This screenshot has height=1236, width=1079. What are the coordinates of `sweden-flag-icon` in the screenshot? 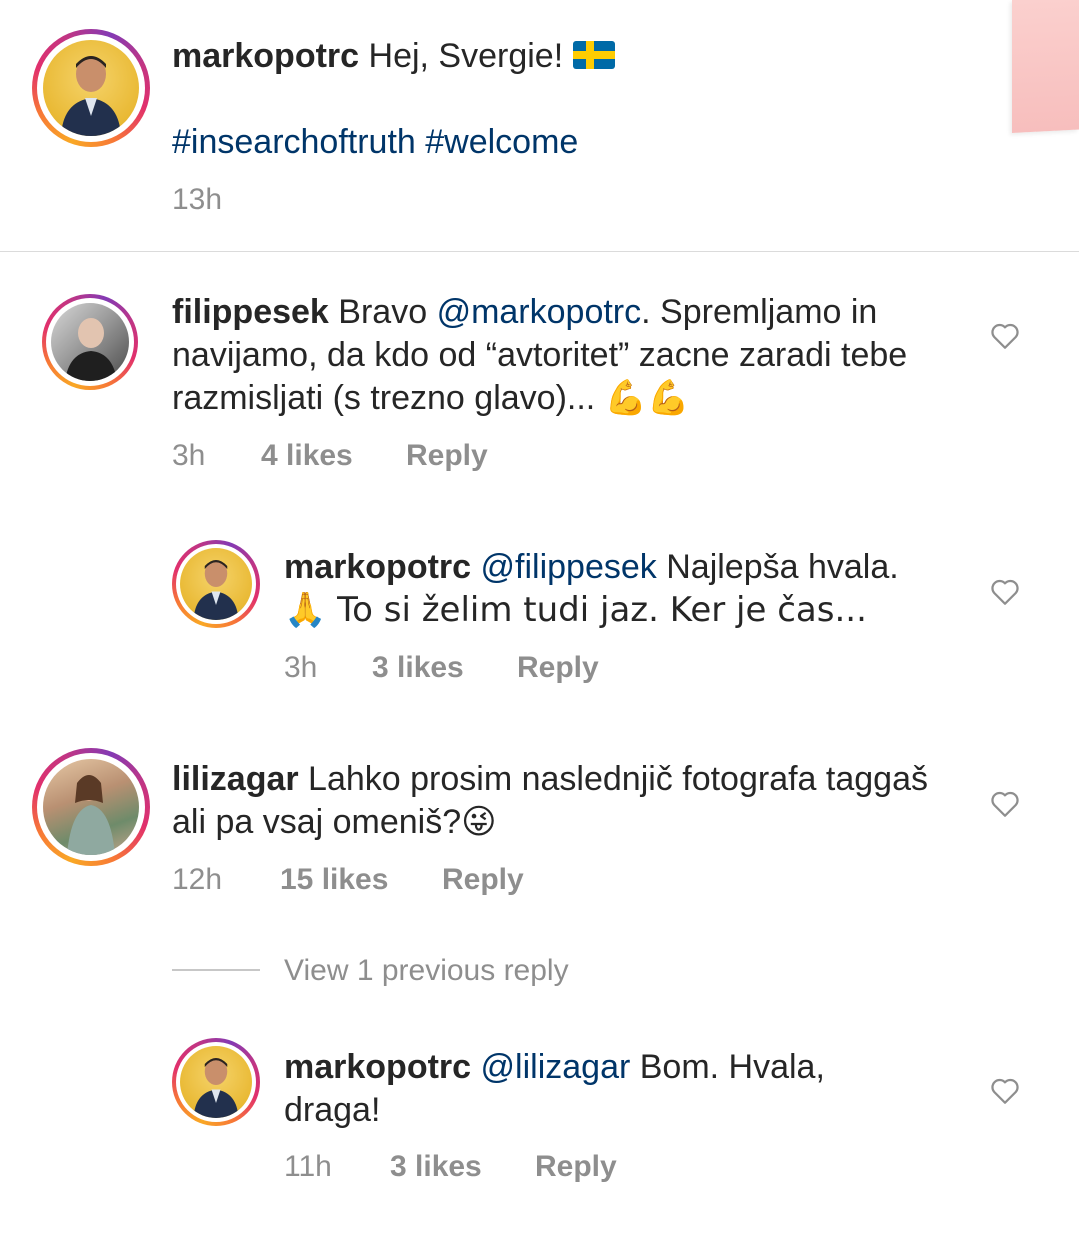 It's located at (593, 55).